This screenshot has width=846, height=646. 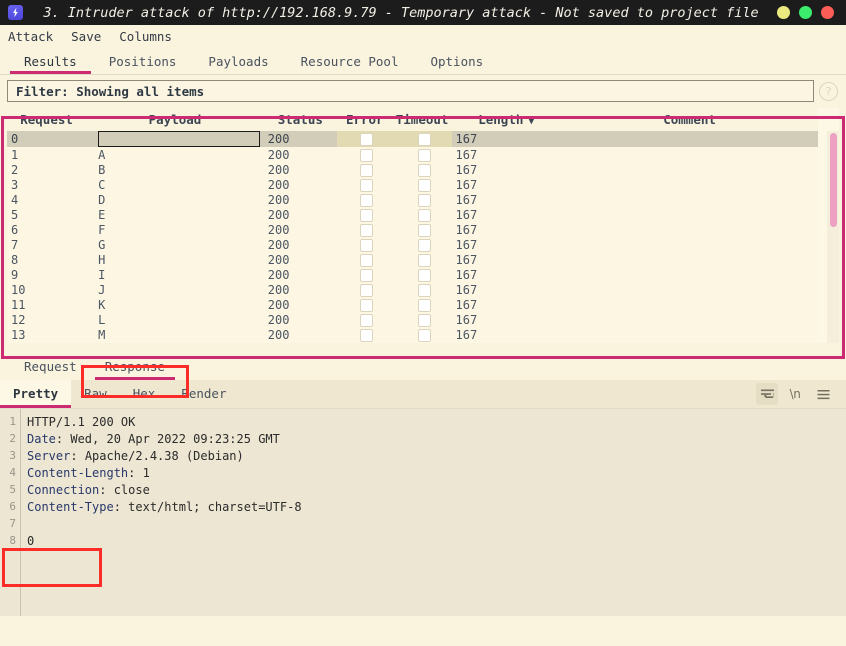 I want to click on tab-pretty: Pretty, so click(x=36, y=394).